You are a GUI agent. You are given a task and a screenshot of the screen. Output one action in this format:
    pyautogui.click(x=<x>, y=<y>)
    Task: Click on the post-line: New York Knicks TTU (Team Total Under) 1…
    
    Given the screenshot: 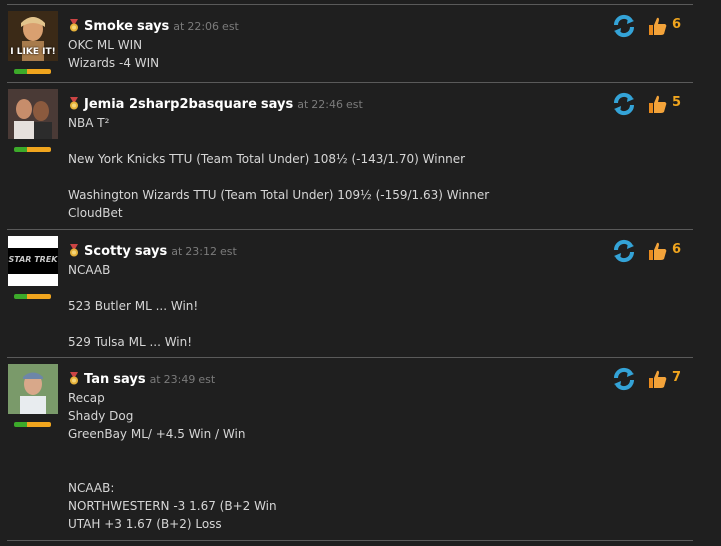 What is the action you would take?
    pyautogui.click(x=267, y=159)
    